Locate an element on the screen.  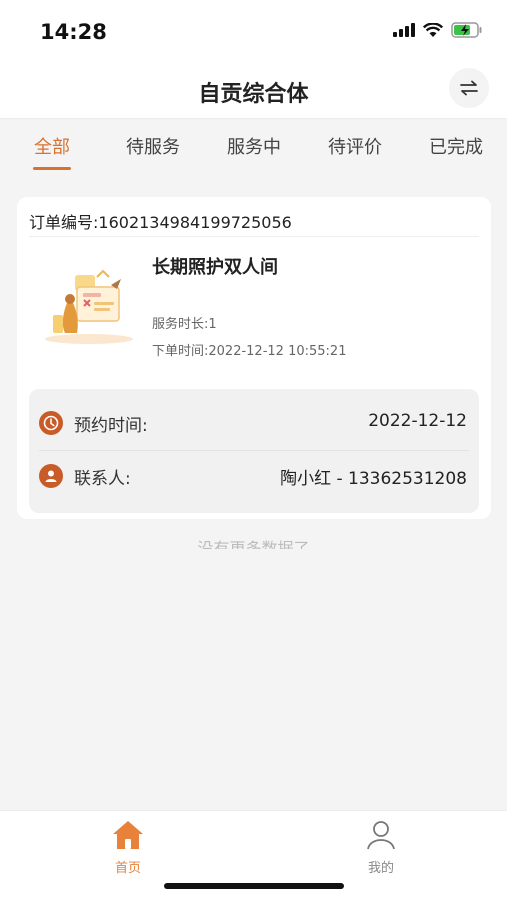
service-duration-value: 1 is located at coordinates (212, 324).